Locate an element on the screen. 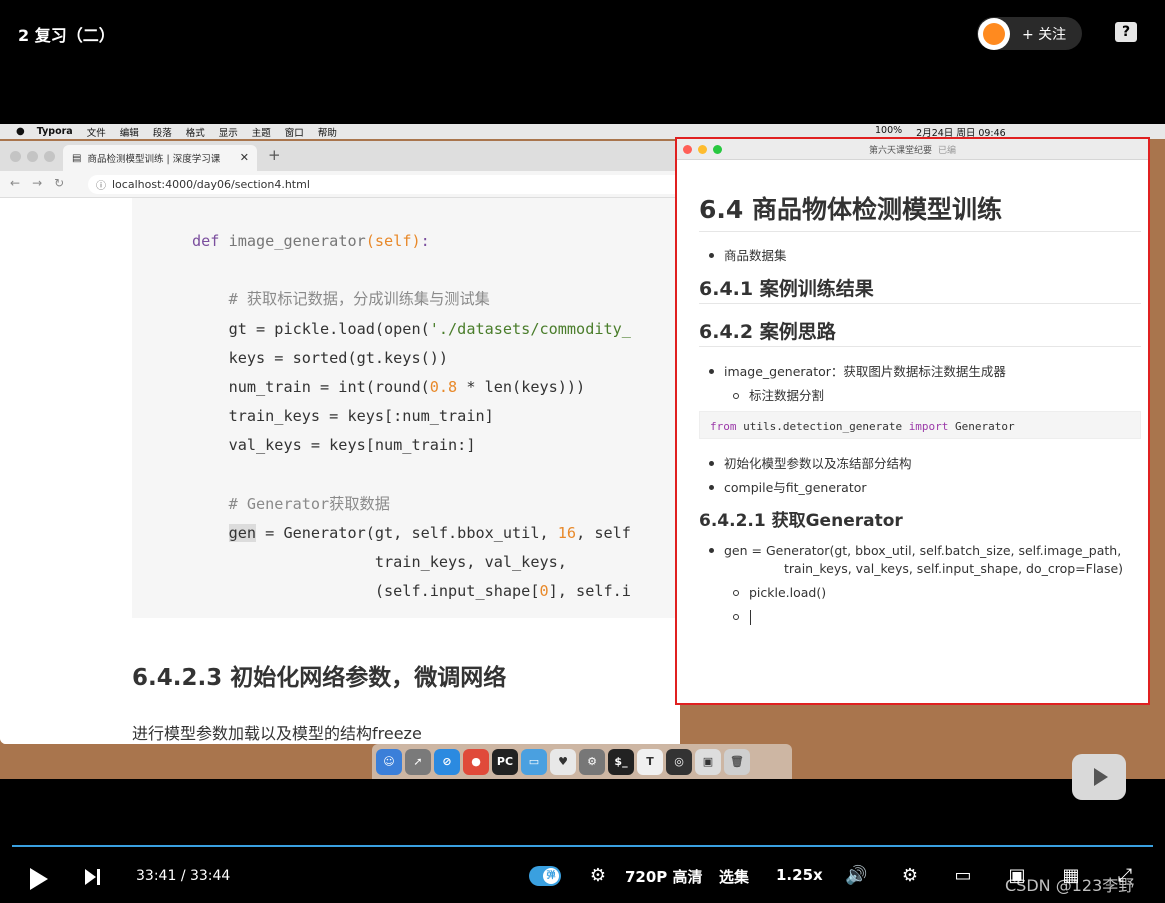  danmaku-toggle: 弹 is located at coordinates (545, 876).